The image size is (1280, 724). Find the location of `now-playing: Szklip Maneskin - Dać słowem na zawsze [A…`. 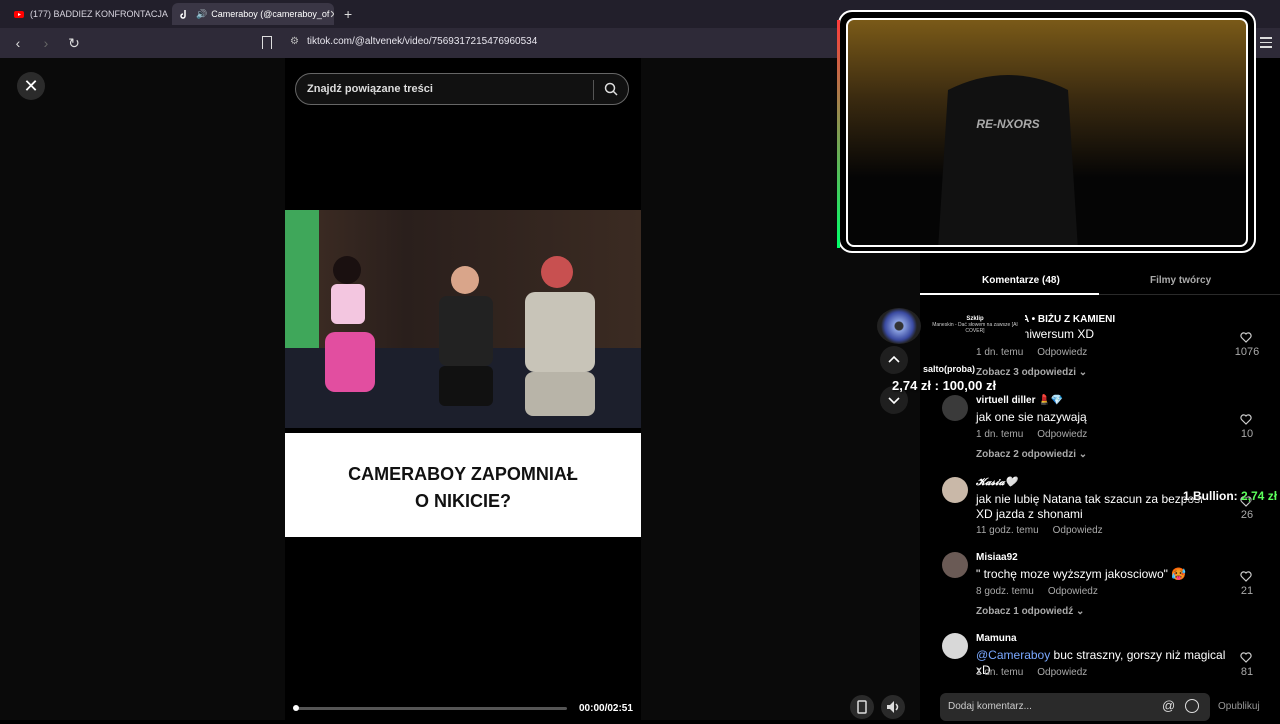

now-playing: Szklip Maneskin - Dać słowem na zawsze [A… is located at coordinates (975, 327).